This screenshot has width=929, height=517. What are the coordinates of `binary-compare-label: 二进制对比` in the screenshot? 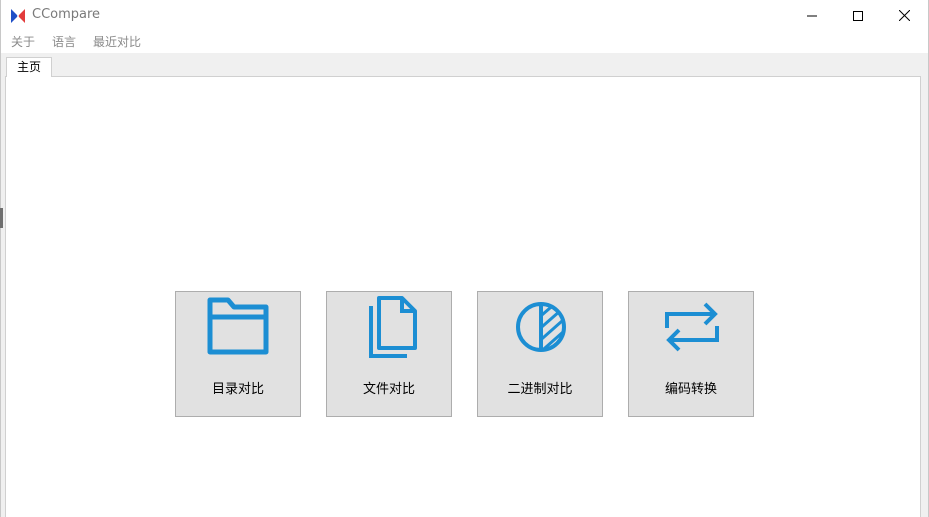 It's located at (540, 389).